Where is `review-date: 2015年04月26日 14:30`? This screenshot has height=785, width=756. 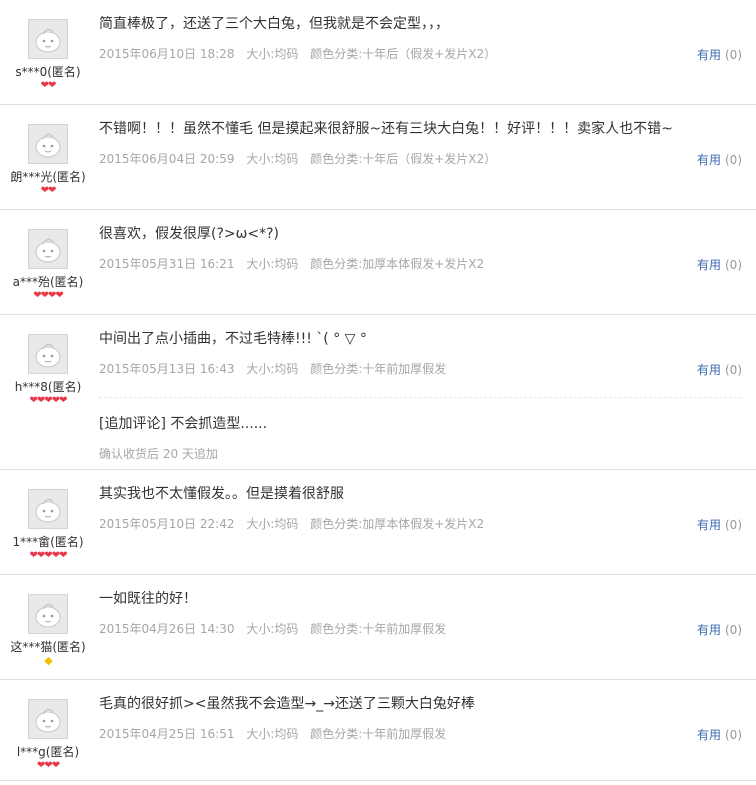
review-date: 2015年04月26日 14:30 is located at coordinates (167, 629).